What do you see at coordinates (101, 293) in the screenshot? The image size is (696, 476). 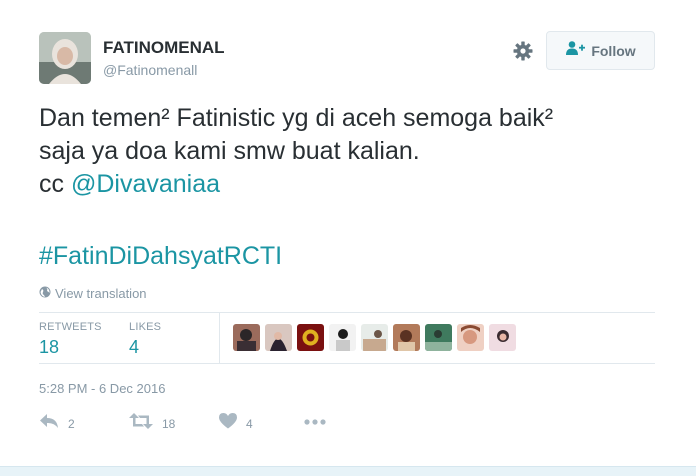 I see `view-translation-label: View translation` at bounding box center [101, 293].